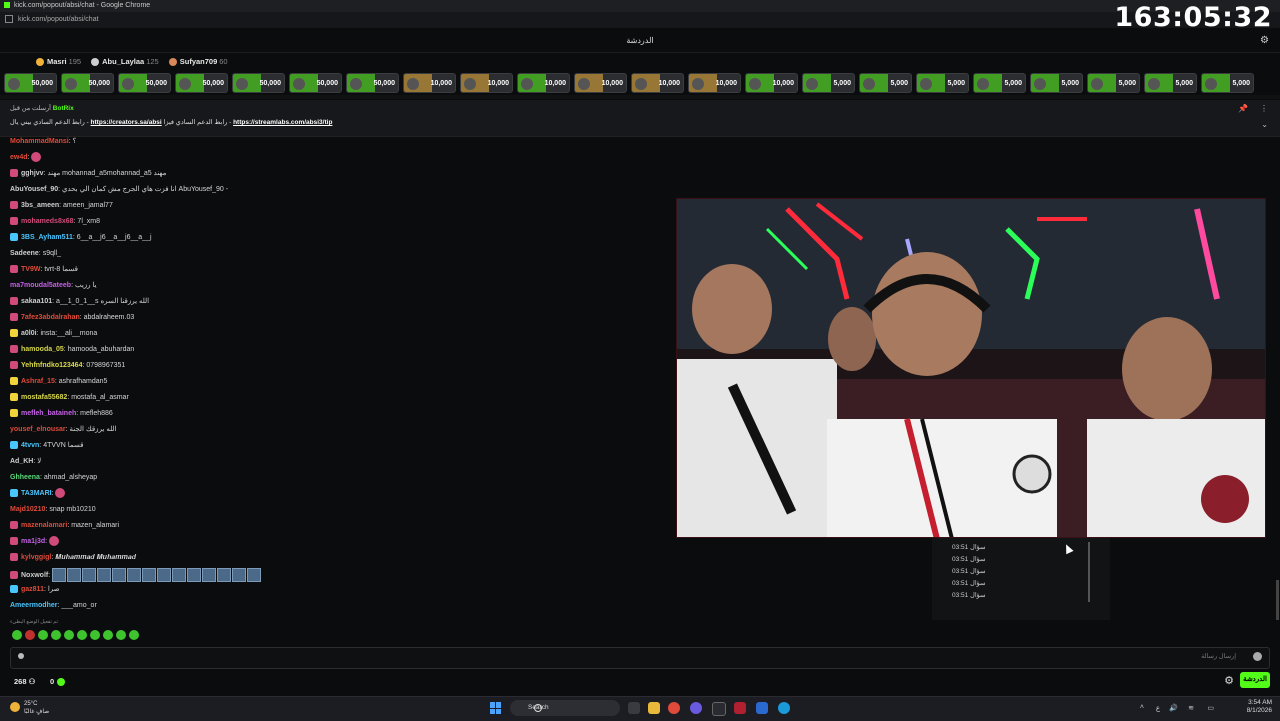 The image size is (1280, 721). I want to click on taskbar-search: Search, so click(565, 708).